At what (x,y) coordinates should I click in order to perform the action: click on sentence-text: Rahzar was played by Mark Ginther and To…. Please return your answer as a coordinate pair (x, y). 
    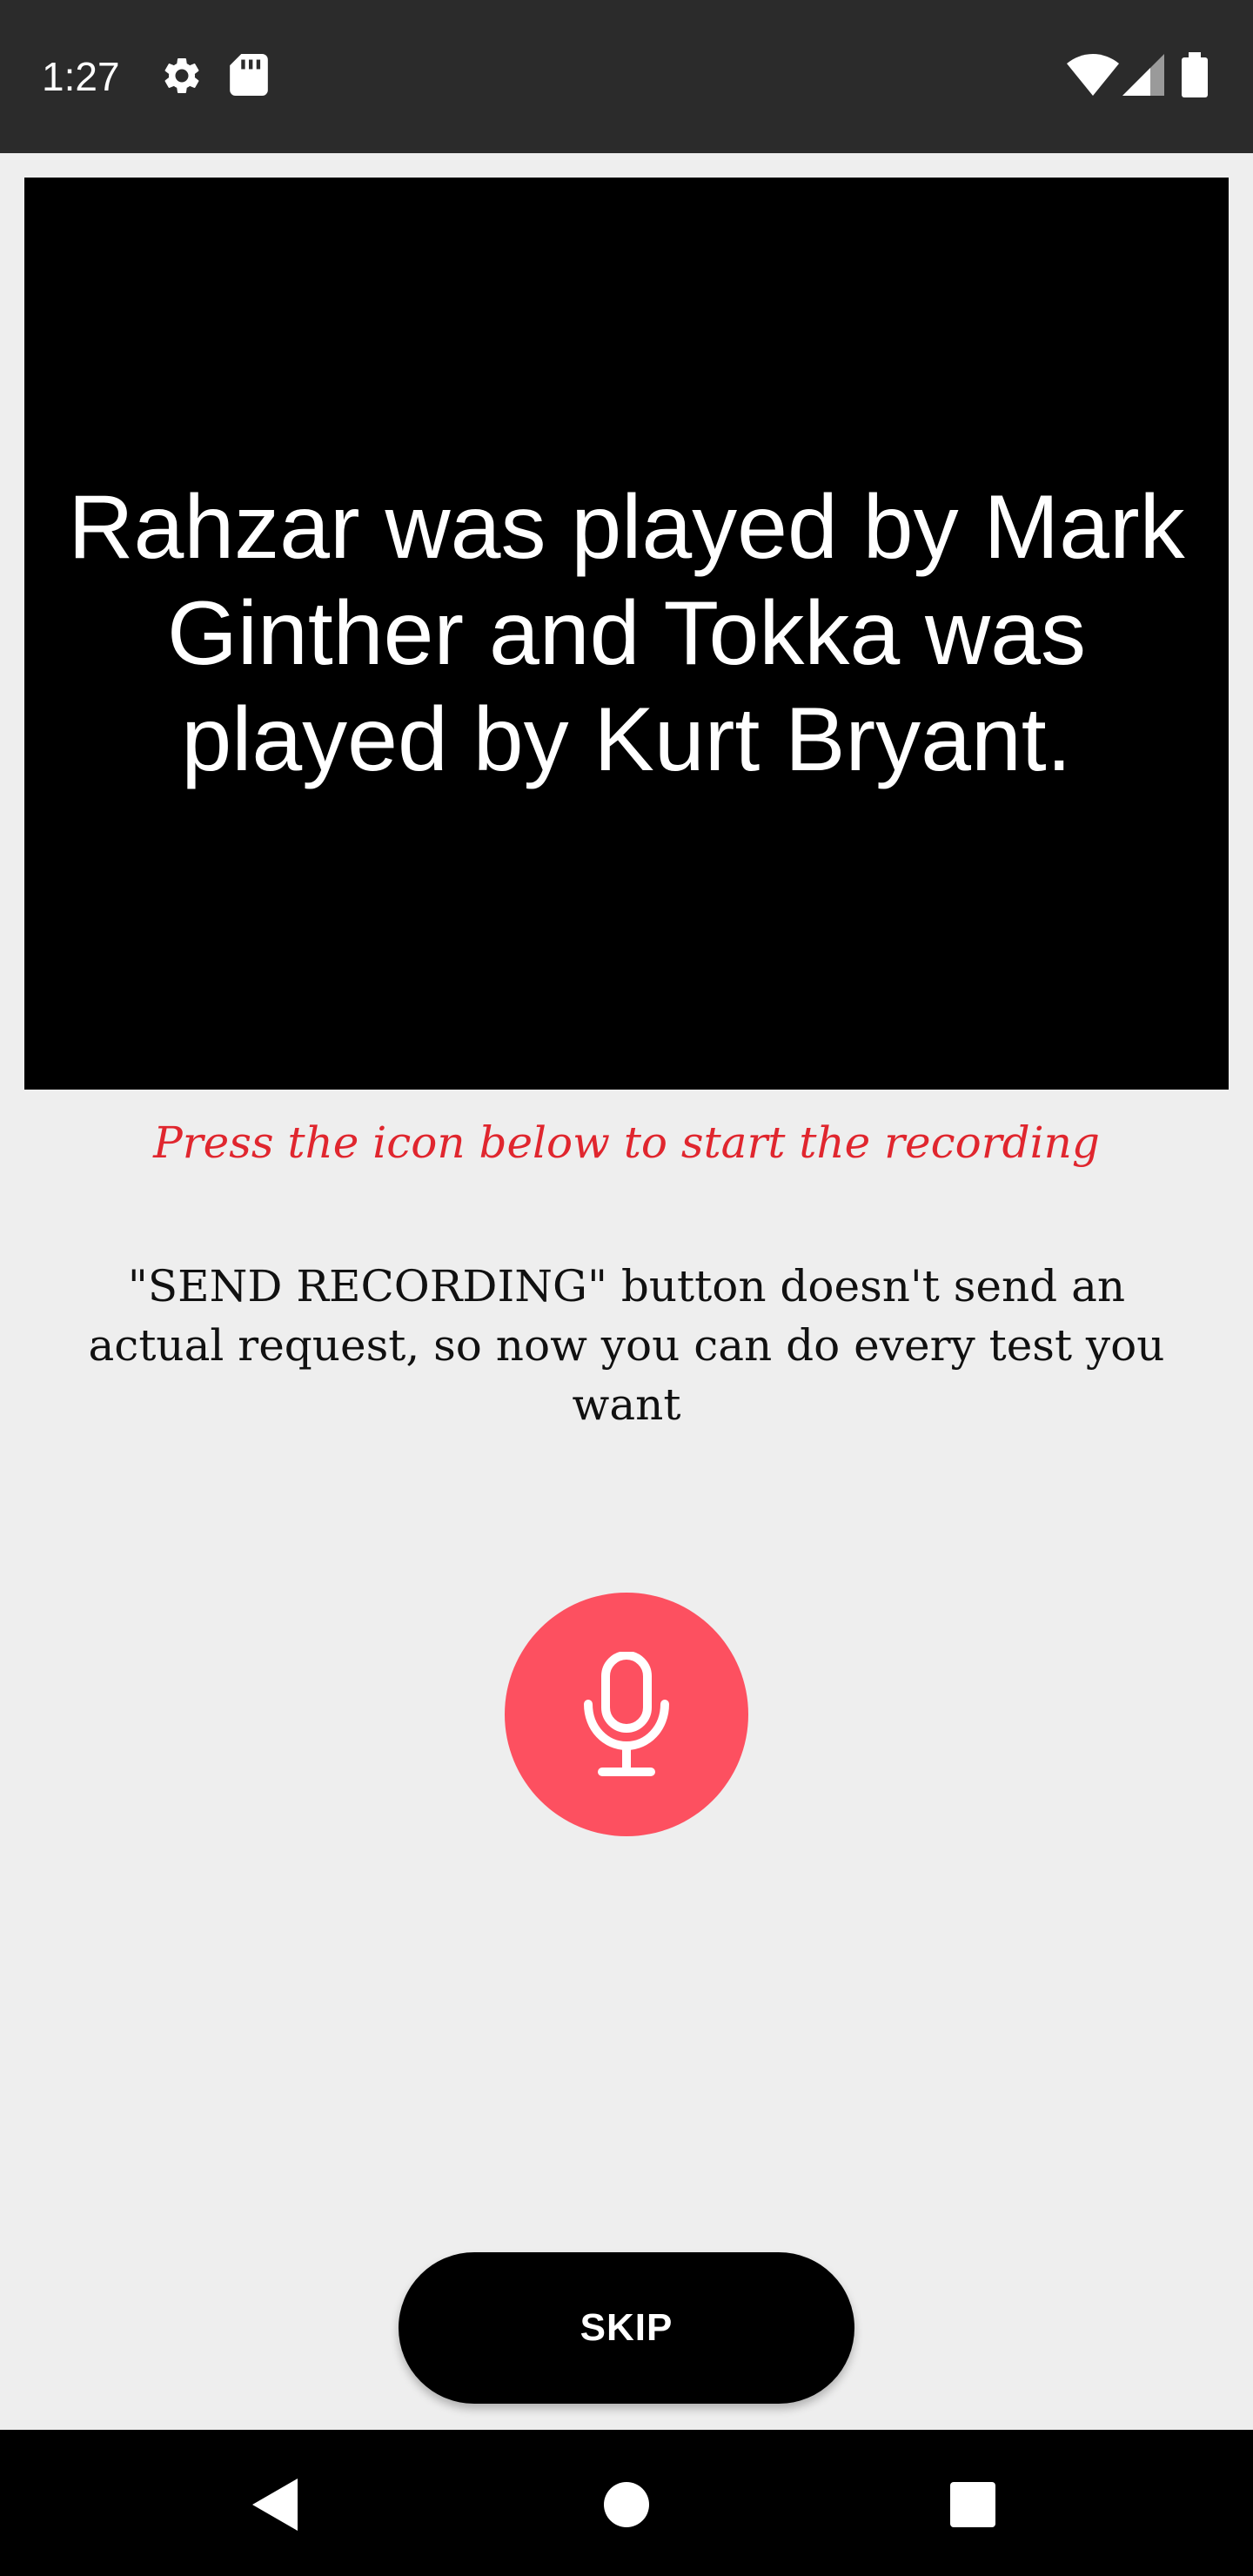
    Looking at the image, I should click on (626, 634).